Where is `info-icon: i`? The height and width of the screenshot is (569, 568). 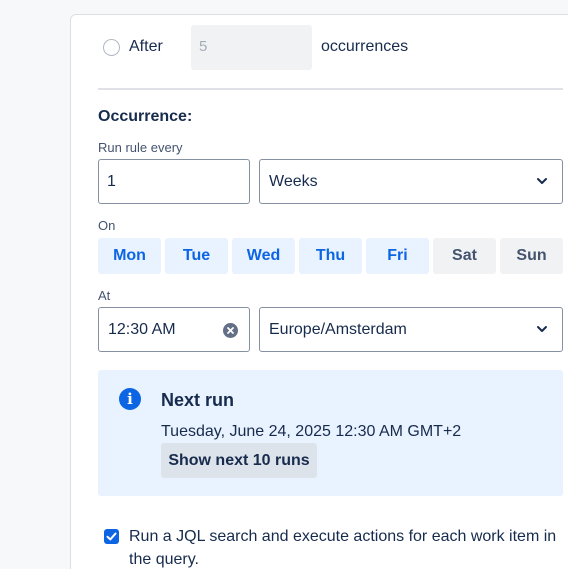 info-icon: i is located at coordinates (130, 399).